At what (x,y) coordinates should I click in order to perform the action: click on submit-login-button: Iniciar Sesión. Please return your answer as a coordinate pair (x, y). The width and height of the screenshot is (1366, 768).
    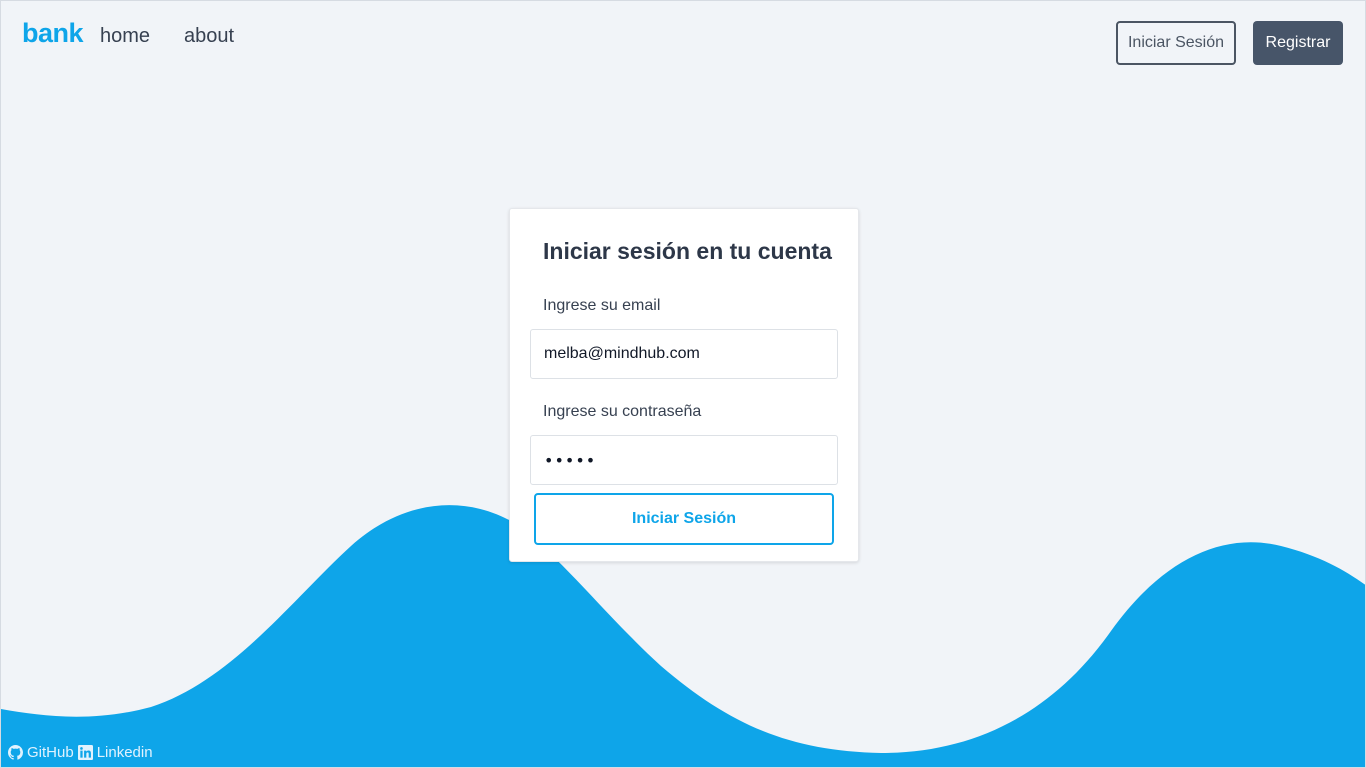
    Looking at the image, I should click on (684, 519).